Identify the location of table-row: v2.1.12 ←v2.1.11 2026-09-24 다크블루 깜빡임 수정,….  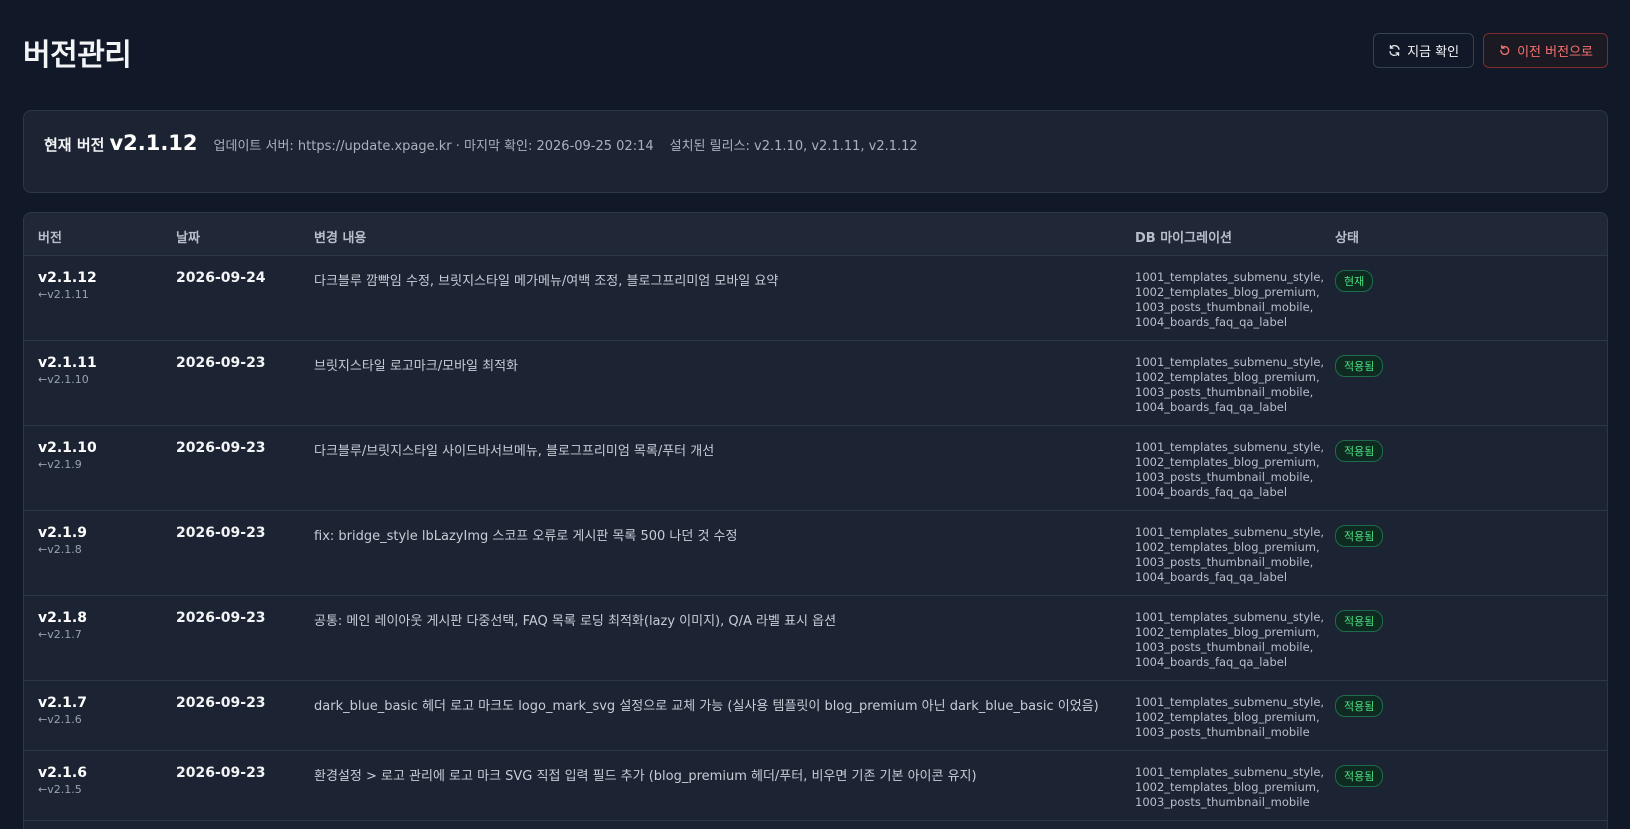
(815, 298).